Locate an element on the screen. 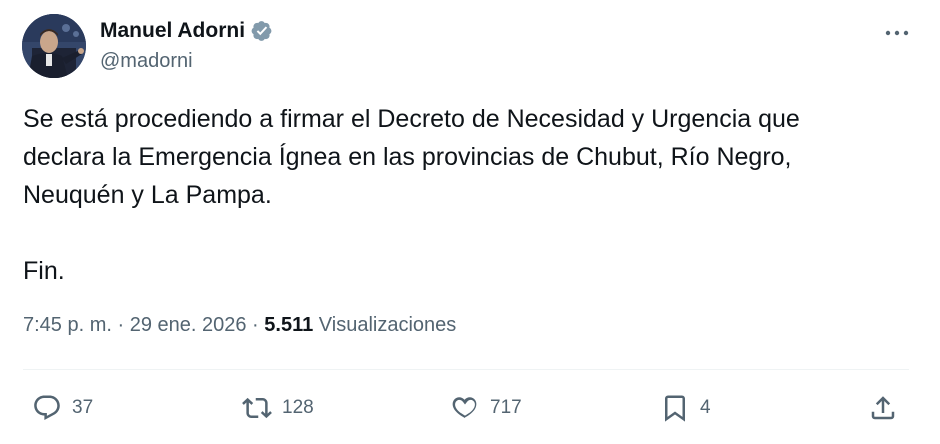 This screenshot has width=940, height=444. like-button: 717 is located at coordinates (485, 408).